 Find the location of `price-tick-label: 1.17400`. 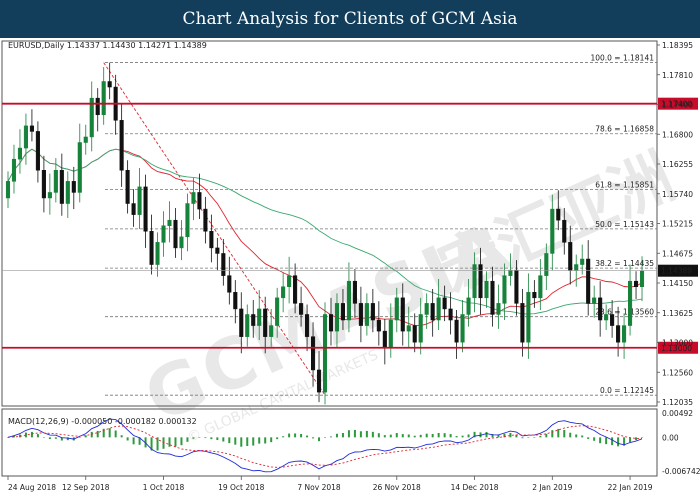

price-tick-label: 1.17400 is located at coordinates (677, 105).